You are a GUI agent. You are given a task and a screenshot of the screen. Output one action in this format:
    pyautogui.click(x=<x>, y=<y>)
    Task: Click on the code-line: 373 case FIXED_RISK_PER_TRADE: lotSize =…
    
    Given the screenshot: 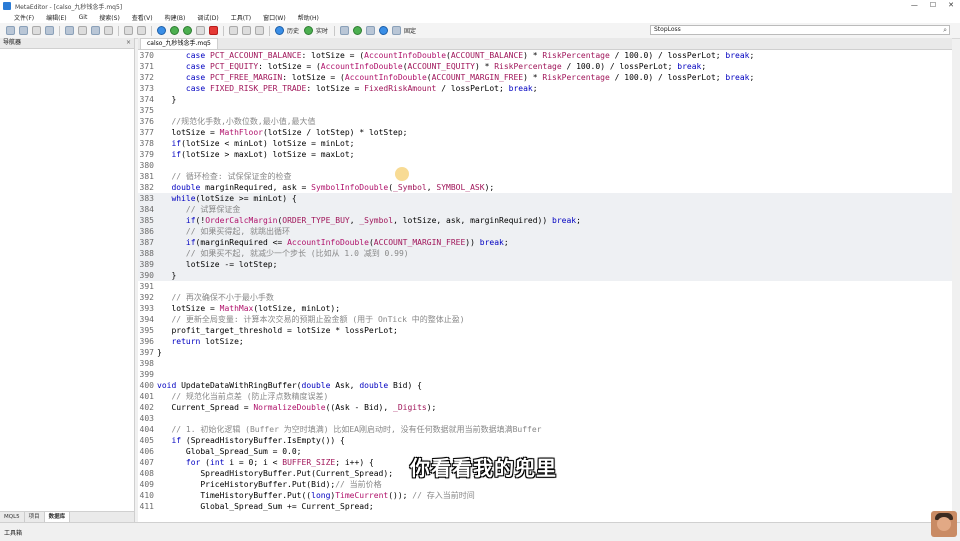 What is the action you would take?
    pyautogui.click(x=545, y=88)
    